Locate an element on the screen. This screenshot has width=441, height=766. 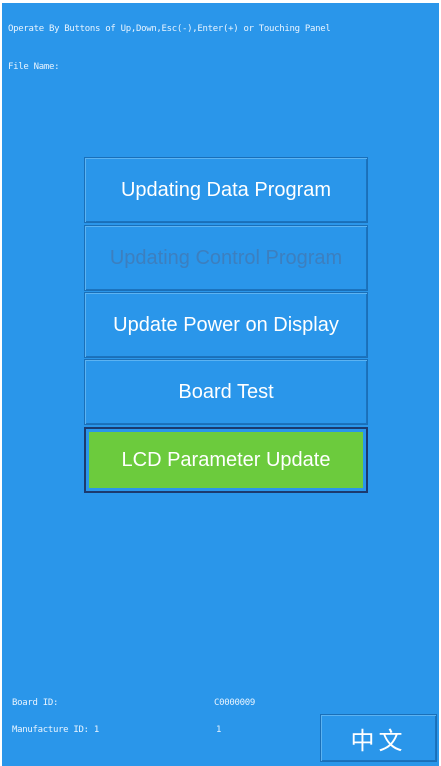
language-toggle-button: 中文 is located at coordinates (378, 738).